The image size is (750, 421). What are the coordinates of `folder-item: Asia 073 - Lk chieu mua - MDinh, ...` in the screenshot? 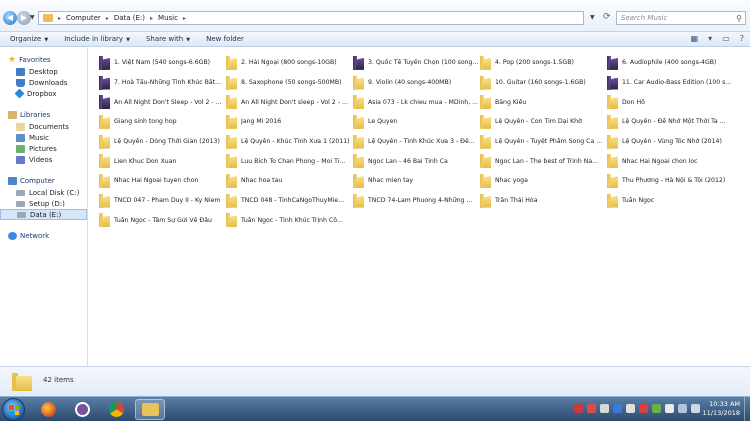 It's located at (416, 102).